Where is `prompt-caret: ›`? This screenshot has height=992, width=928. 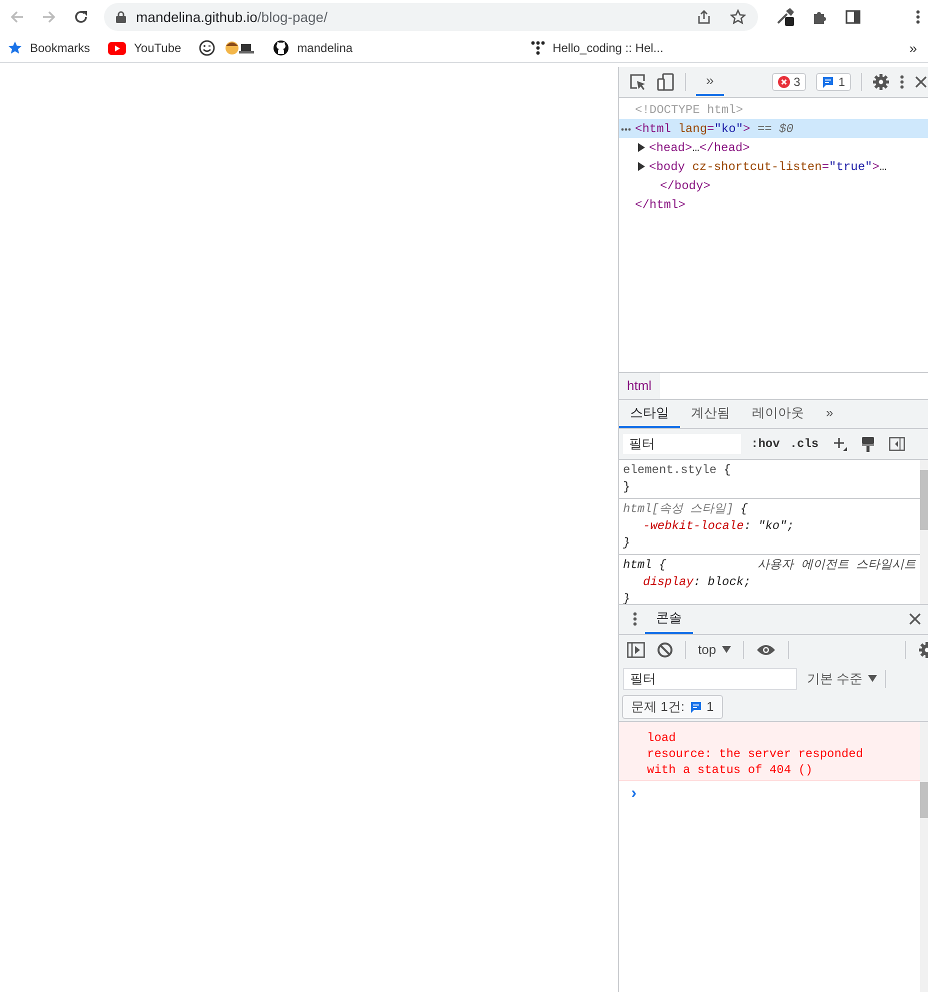 prompt-caret: › is located at coordinates (634, 793).